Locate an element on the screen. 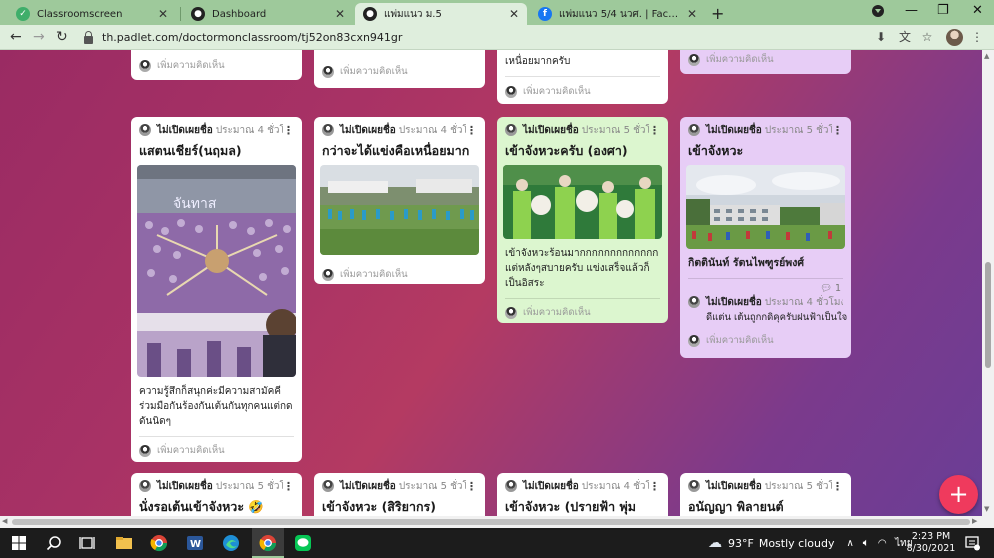  post-time: ประมาณ 5 ชั่วโมง is located at coordinates (249, 486).